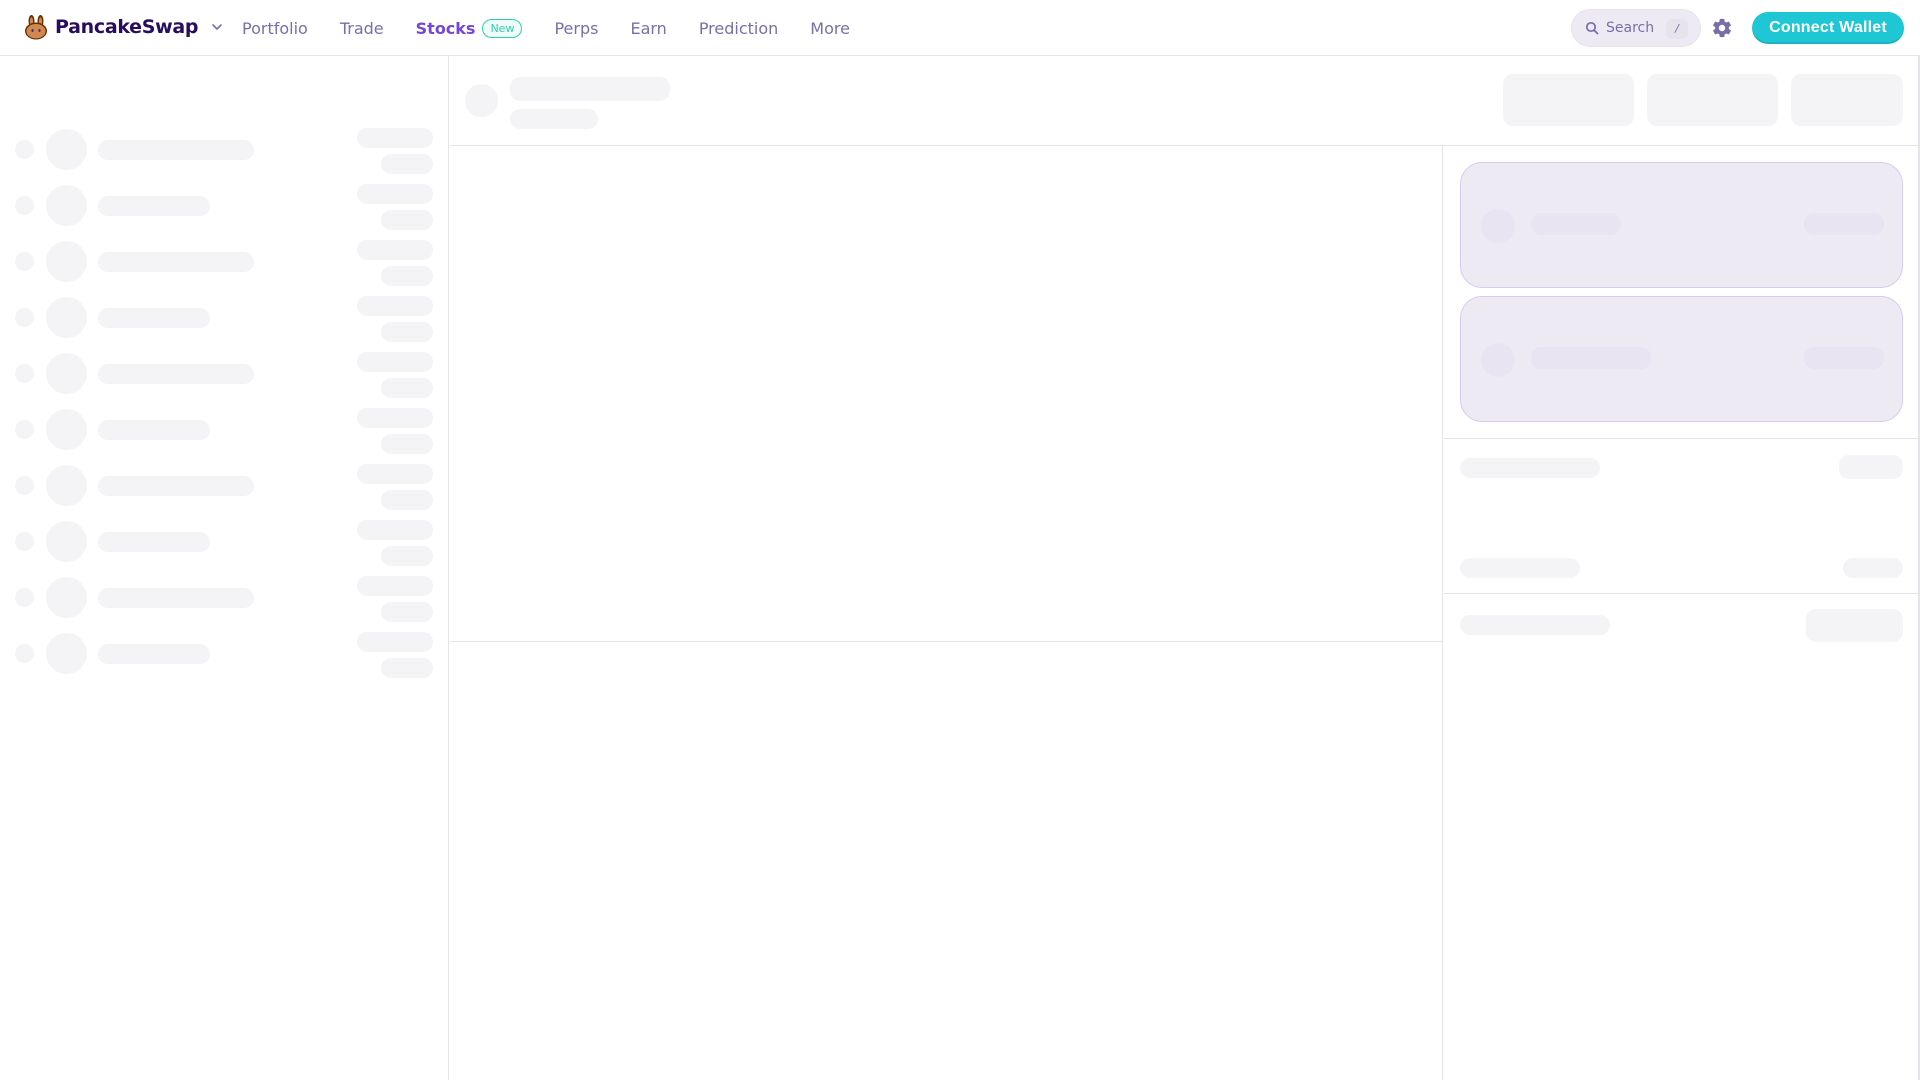 The image size is (1920, 1080). I want to click on chevron-down-icon, so click(217, 27).